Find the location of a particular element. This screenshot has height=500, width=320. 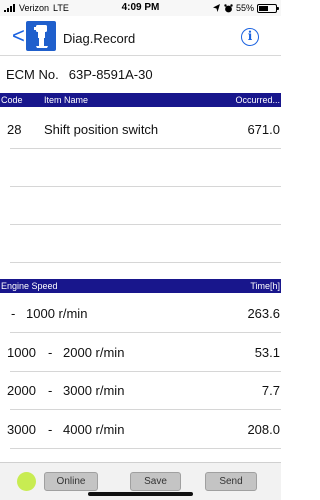

info-icon: i is located at coordinates (250, 37).